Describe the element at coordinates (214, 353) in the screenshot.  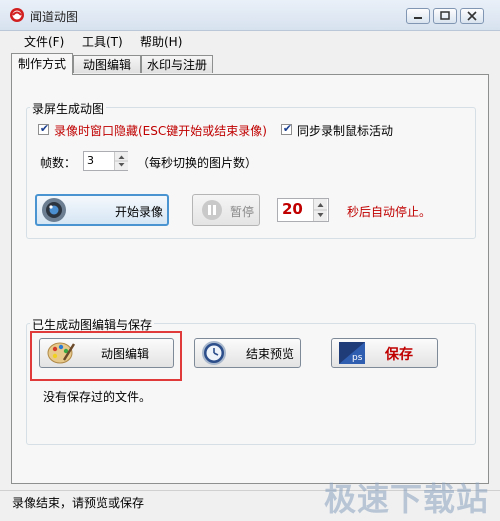
I see `clock-icon` at that location.